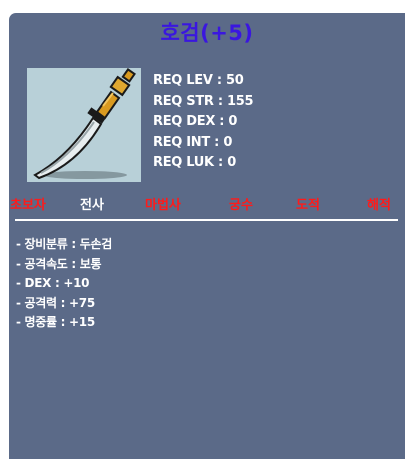  What do you see at coordinates (84, 125) in the screenshot?
I see `two-handed-sword-icon` at bounding box center [84, 125].